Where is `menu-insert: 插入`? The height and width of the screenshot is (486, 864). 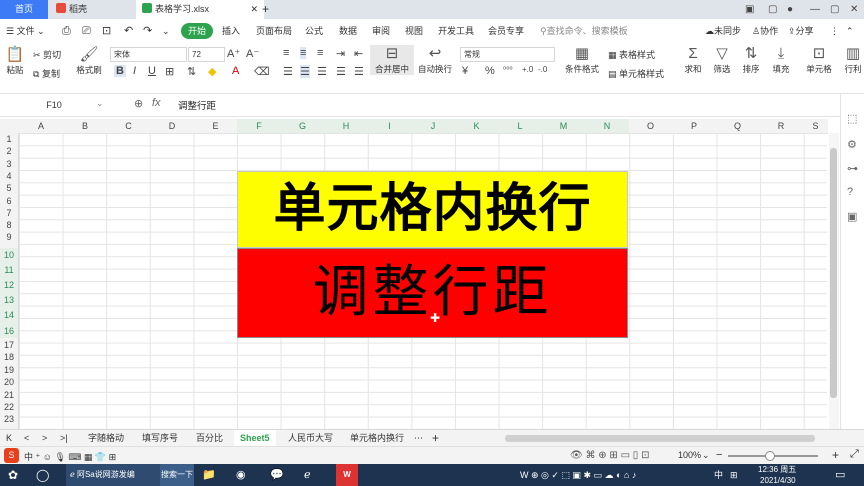 menu-insert: 插入 is located at coordinates (231, 31).